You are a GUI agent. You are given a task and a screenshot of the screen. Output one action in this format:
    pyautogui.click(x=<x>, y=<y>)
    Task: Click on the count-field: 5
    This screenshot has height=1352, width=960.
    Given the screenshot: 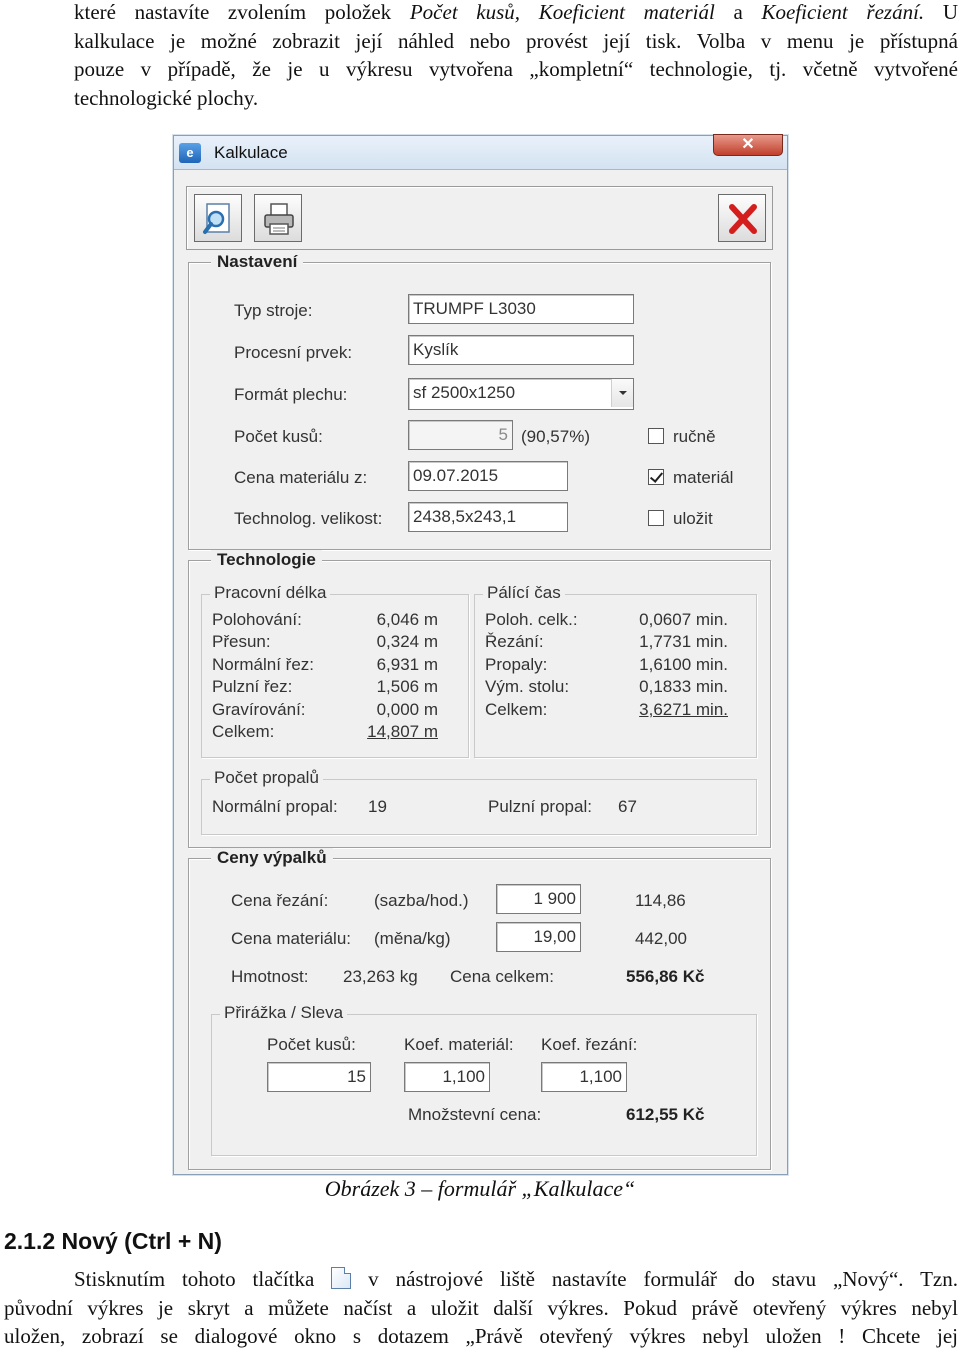 What is the action you would take?
    pyautogui.click(x=460, y=435)
    